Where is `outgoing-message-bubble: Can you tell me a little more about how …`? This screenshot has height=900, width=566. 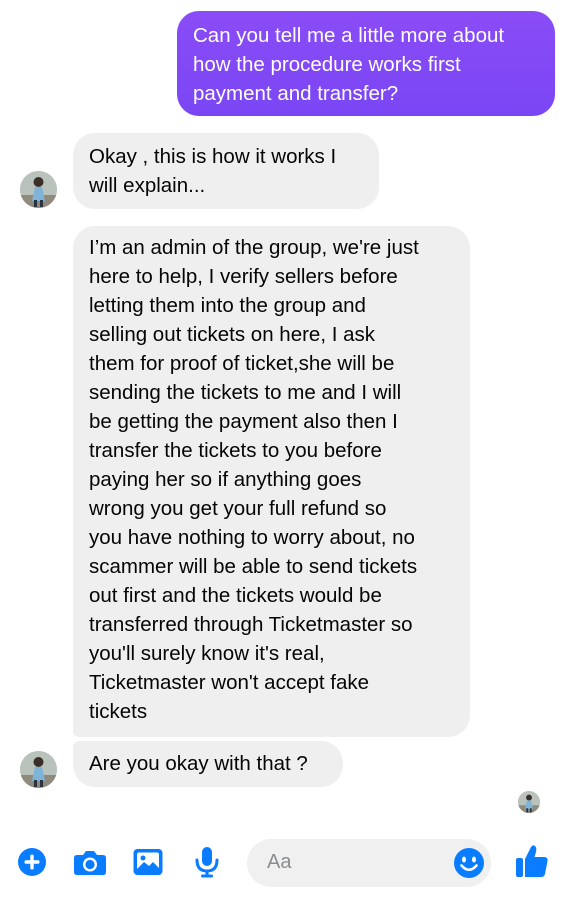
outgoing-message-bubble: Can you tell me a little more about how … is located at coordinates (366, 63).